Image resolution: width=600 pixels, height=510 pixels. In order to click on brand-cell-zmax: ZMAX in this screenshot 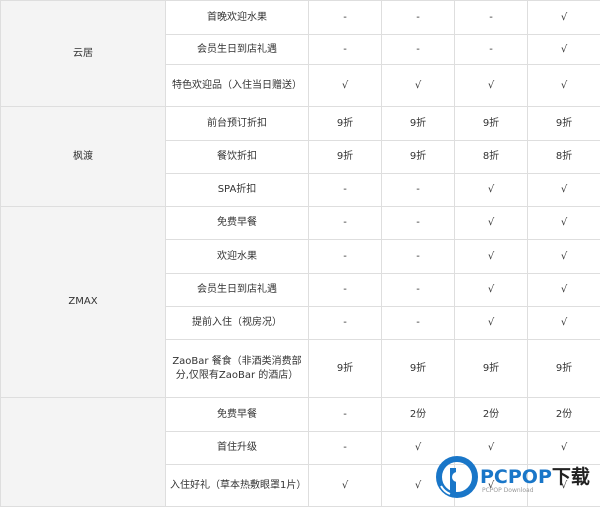, I will do `click(83, 302)`.